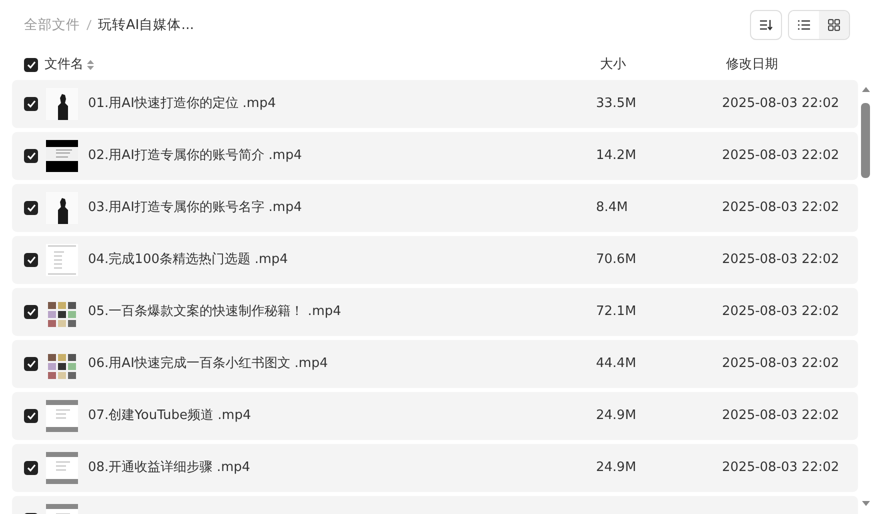 Image resolution: width=874 pixels, height=514 pixels. What do you see at coordinates (208, 364) in the screenshot?
I see `file-name: 06.用AI快速完成一百条小红书图文 .mp4` at bounding box center [208, 364].